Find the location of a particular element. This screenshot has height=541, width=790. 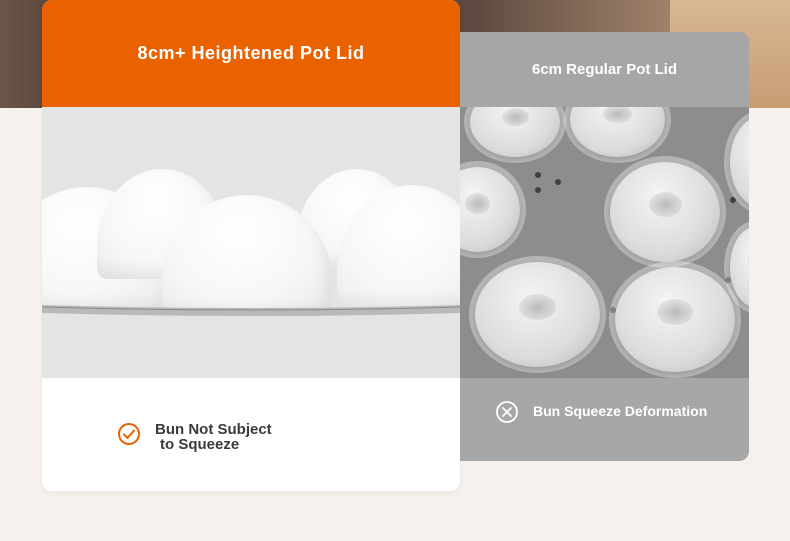

check-circle-icon is located at coordinates (129, 434).